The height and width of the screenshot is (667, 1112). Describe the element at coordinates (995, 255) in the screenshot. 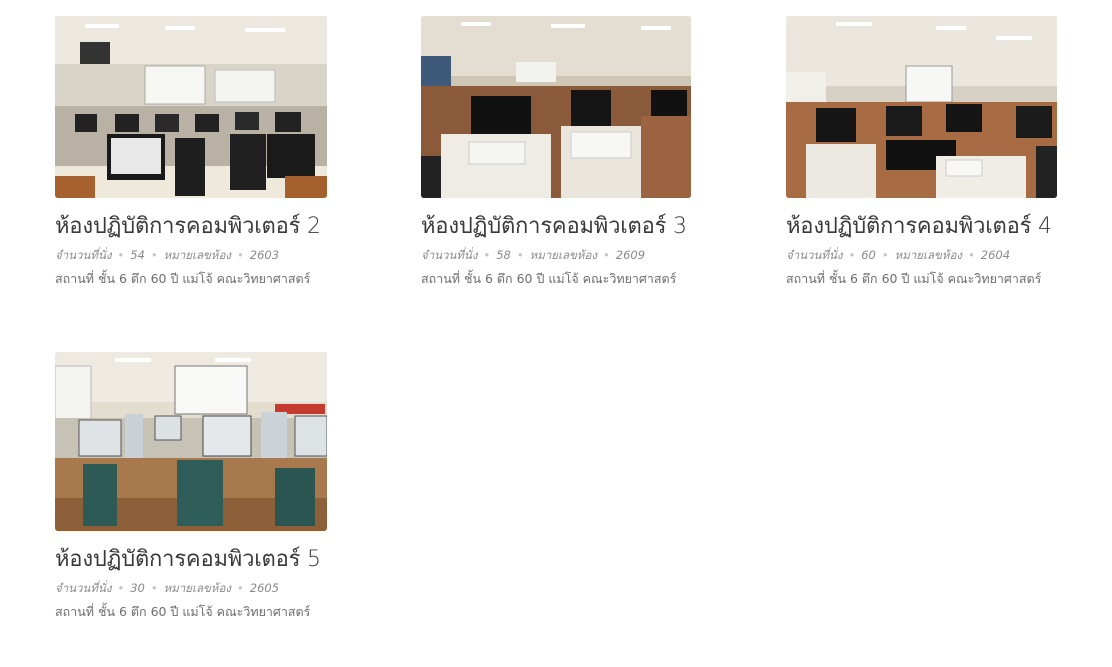

I see `room-number-value: 2604` at that location.